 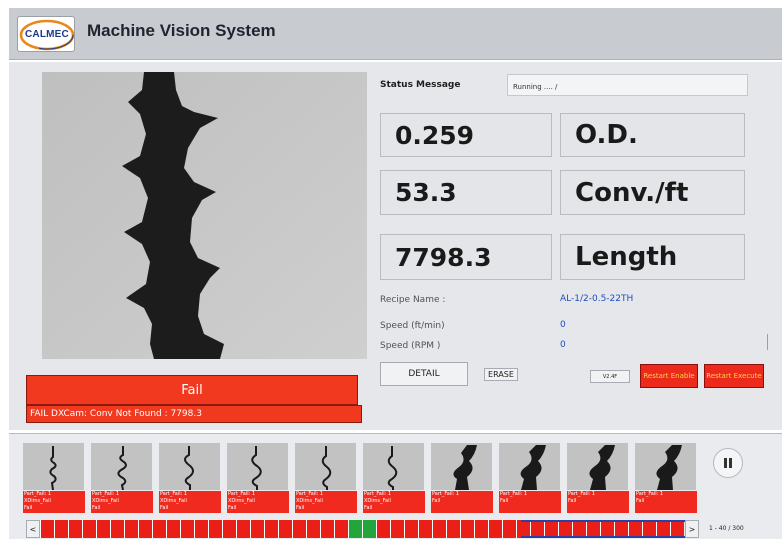 What do you see at coordinates (435, 135) in the screenshot?
I see `od-value: 0.259` at bounding box center [435, 135].